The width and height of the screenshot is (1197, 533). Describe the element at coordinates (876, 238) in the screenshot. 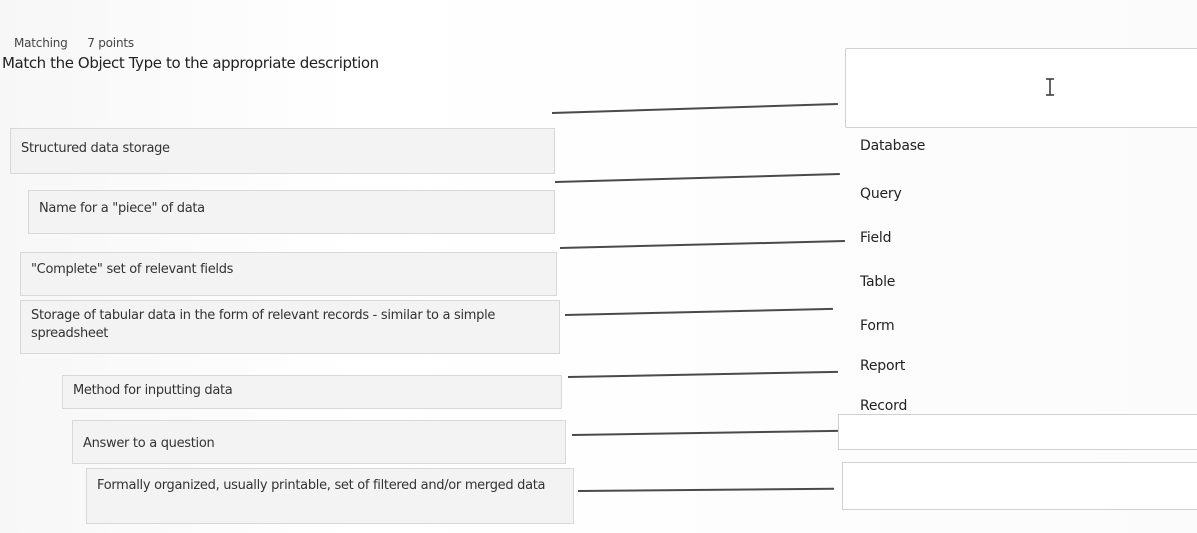

I see `option-field: Field` at that location.